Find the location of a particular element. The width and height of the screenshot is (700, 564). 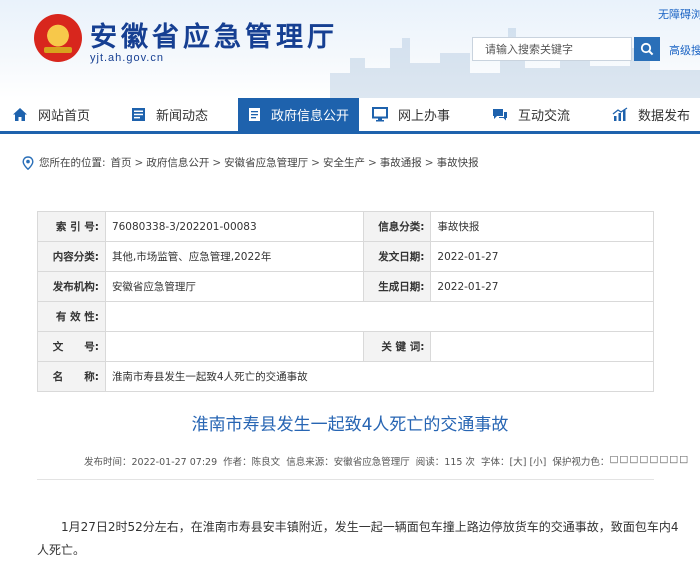

nav-item-online-services: 网上办事 is located at coordinates (406, 114).